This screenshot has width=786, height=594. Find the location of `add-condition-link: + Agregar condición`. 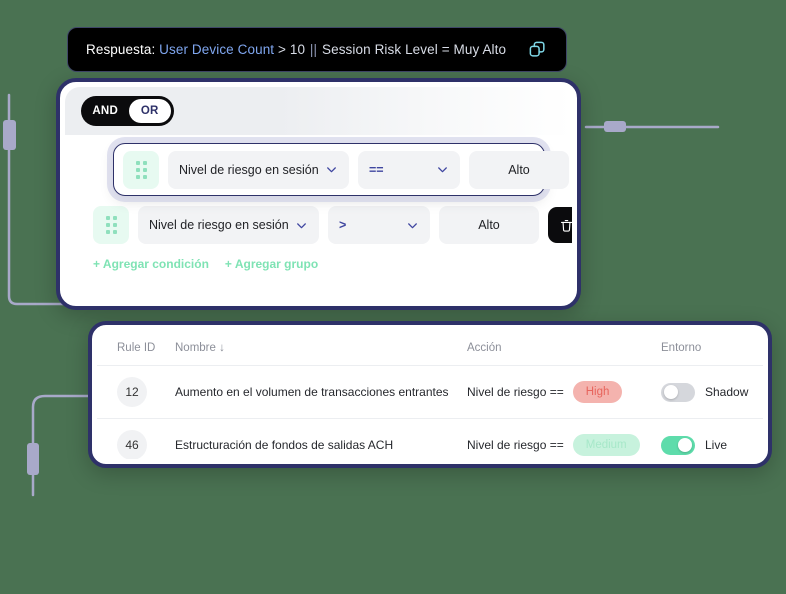

add-condition-link: + Agregar condición is located at coordinates (151, 264).